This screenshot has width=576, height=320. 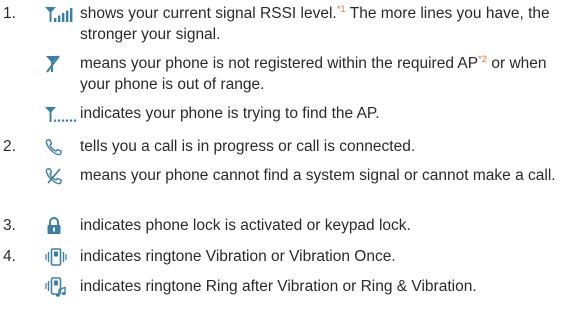 What do you see at coordinates (62, 14) in the screenshot?
I see `signal-strength-icon` at bounding box center [62, 14].